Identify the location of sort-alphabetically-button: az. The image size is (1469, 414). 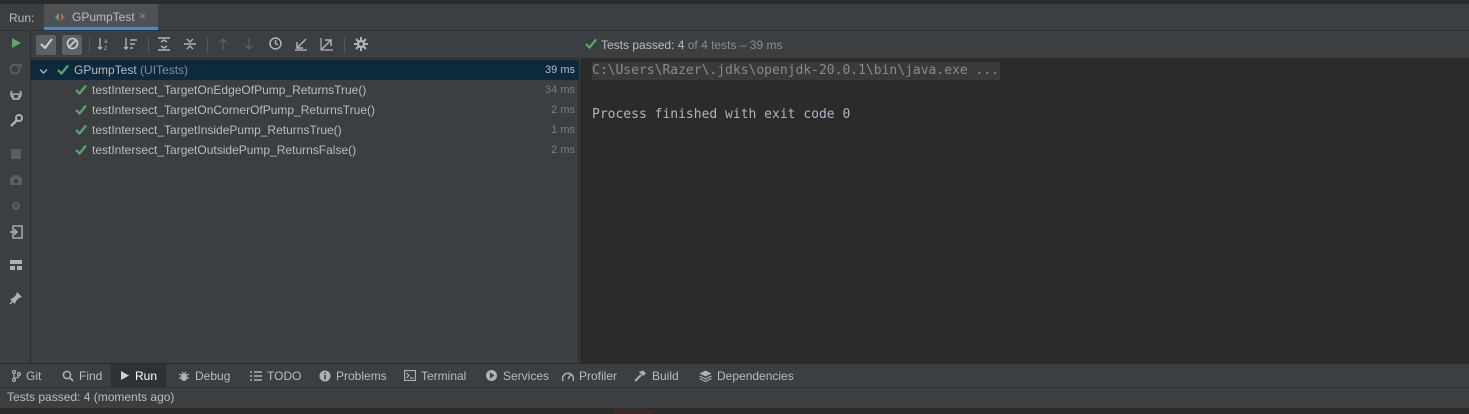
(105, 45).